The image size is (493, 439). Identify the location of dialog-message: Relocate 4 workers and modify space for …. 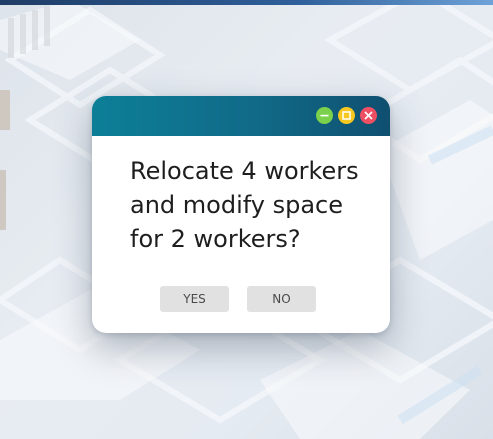
(244, 205).